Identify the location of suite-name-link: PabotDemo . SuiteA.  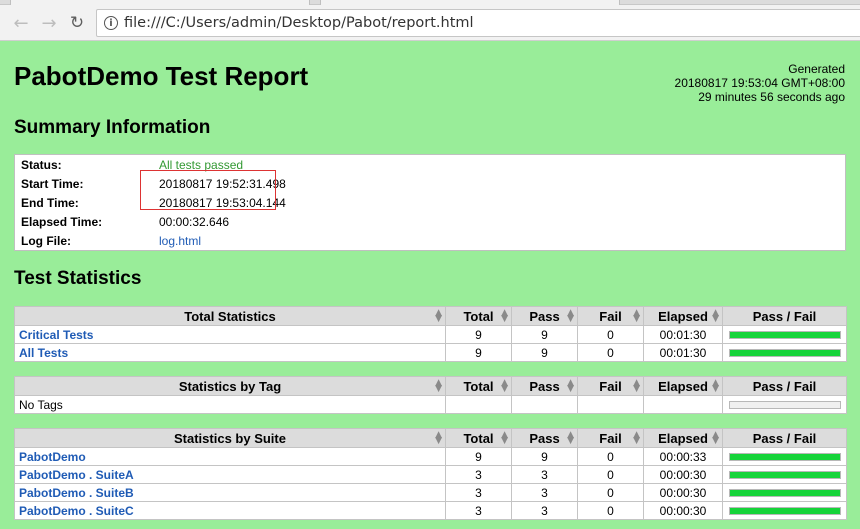
(230, 474).